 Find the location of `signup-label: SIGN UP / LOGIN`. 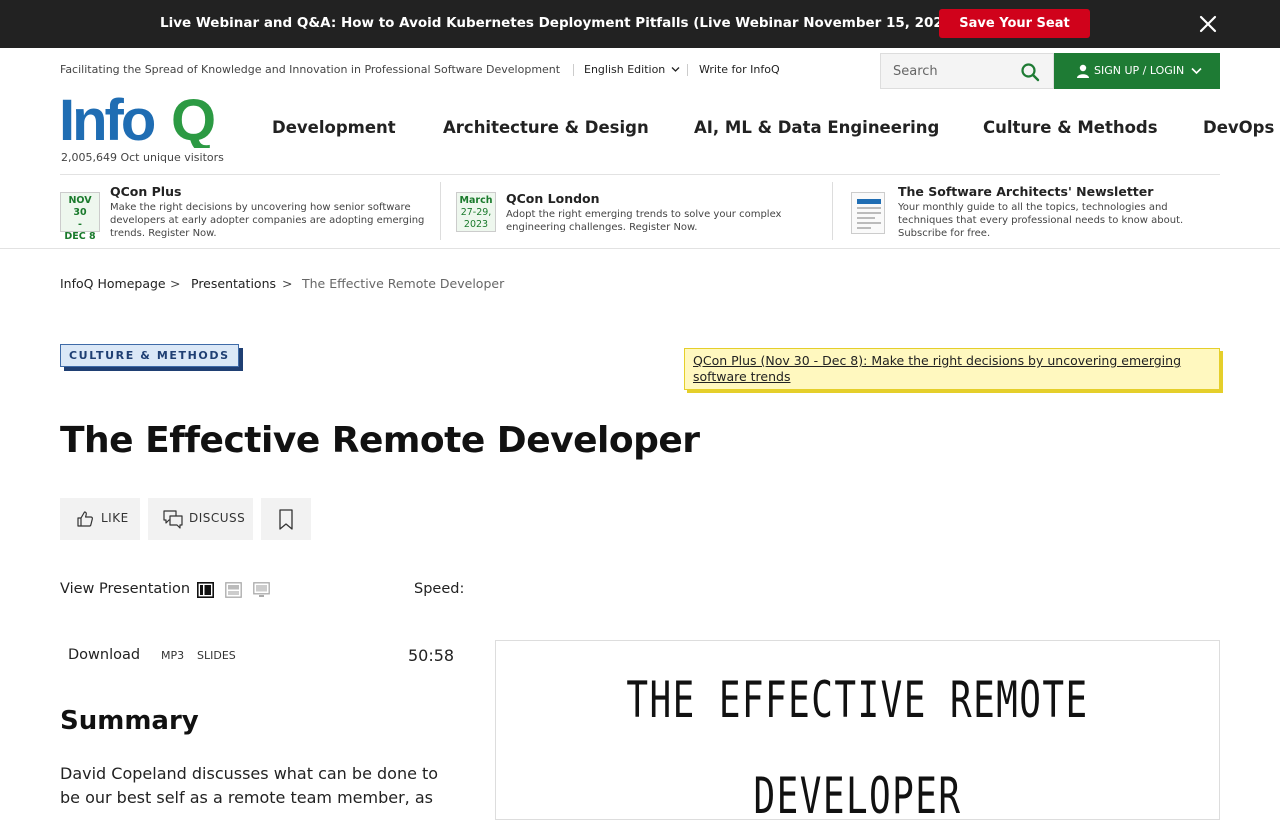

signup-label: SIGN UP / LOGIN is located at coordinates (1139, 70).